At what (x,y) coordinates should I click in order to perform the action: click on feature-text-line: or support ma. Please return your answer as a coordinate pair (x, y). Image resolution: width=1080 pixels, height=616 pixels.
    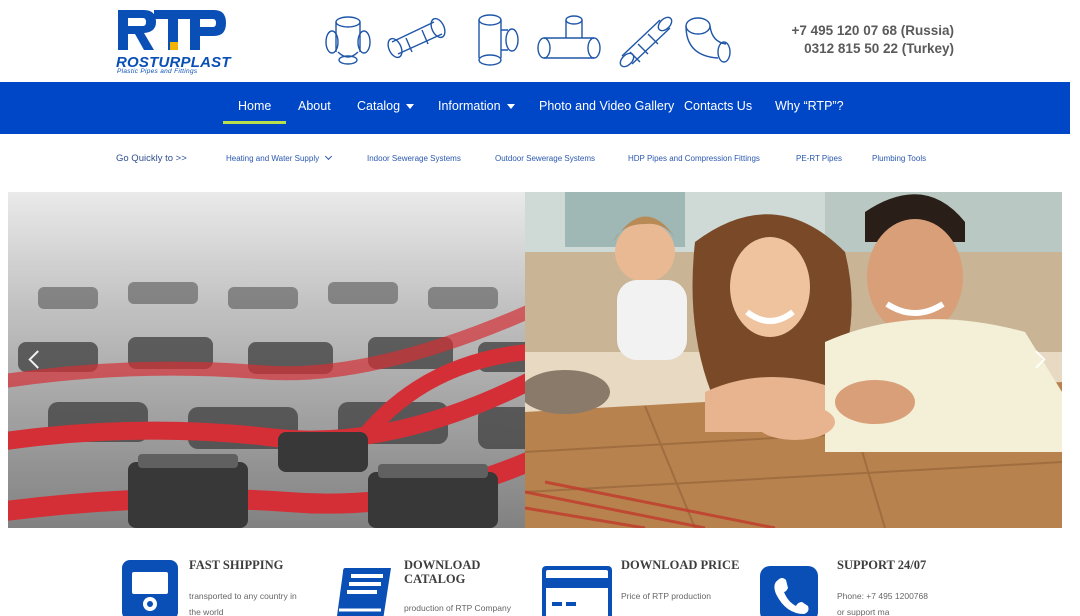
    Looking at the image, I should click on (863, 611).